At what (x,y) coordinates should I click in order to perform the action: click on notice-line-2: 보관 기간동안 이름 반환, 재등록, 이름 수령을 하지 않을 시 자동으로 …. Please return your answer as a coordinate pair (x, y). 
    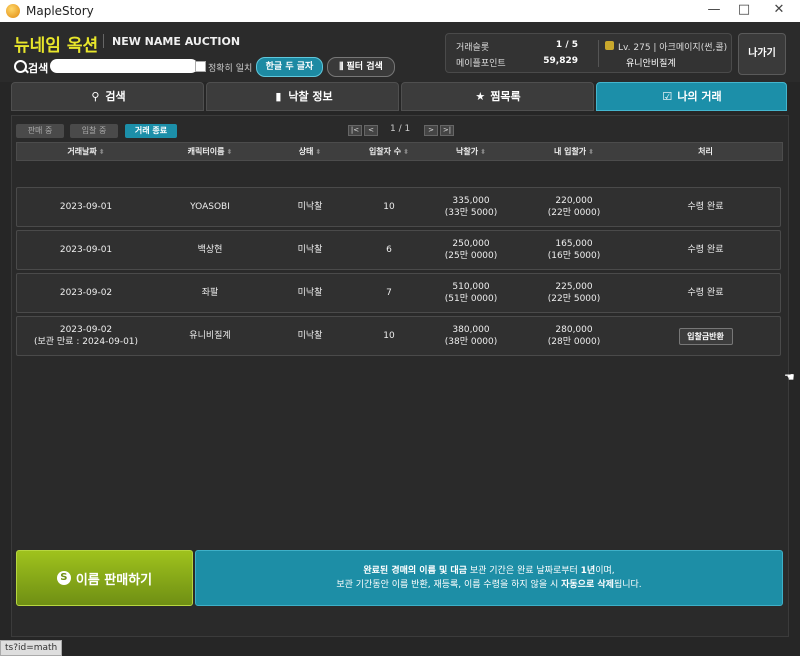
    Looking at the image, I should click on (489, 585).